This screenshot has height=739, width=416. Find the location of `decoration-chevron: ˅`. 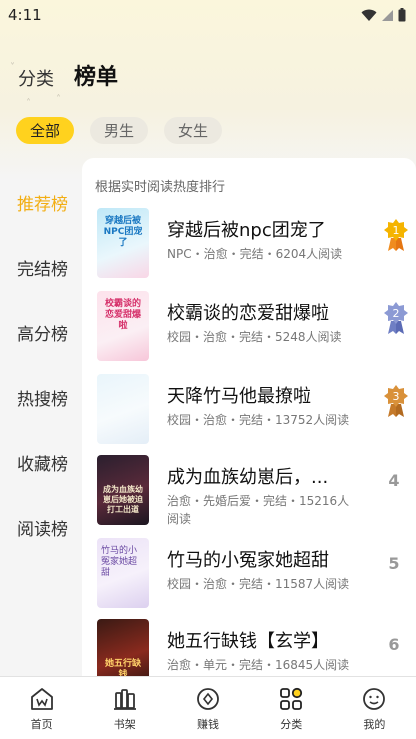

decoration-chevron: ˅ is located at coordinates (12, 67).